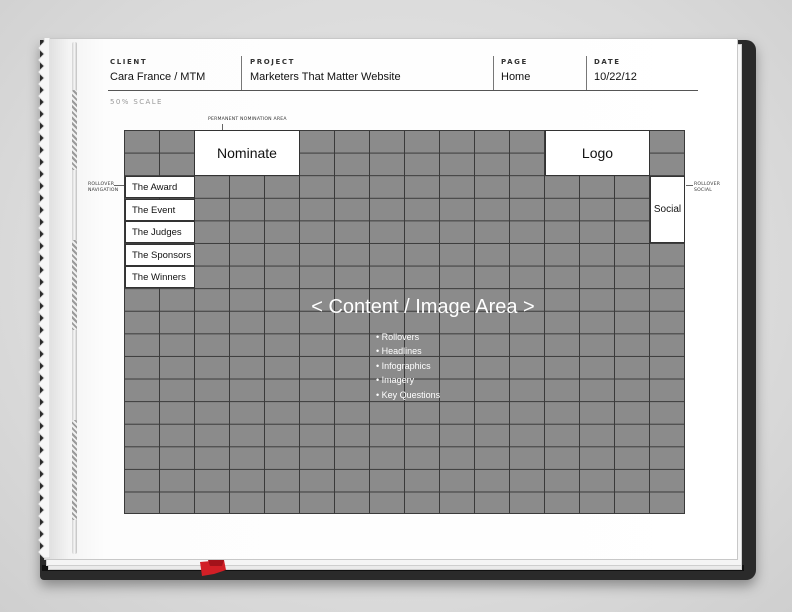 This screenshot has width=792, height=612. Describe the element at coordinates (423, 307) in the screenshot. I see `content-area-title: < Content / Image Area >` at that location.